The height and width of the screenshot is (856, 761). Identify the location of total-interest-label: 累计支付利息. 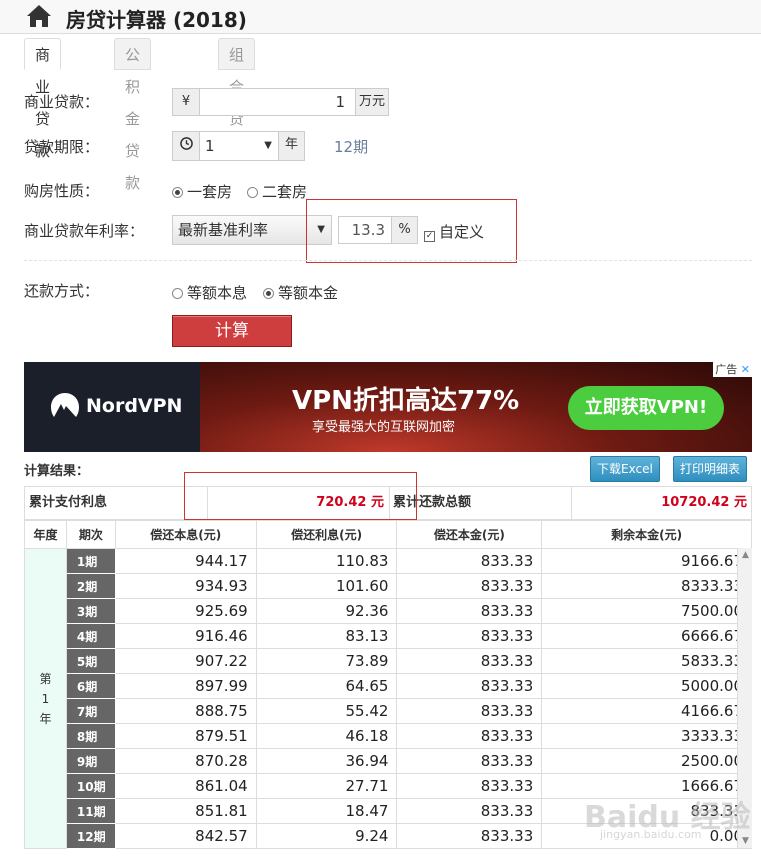
(68, 502).